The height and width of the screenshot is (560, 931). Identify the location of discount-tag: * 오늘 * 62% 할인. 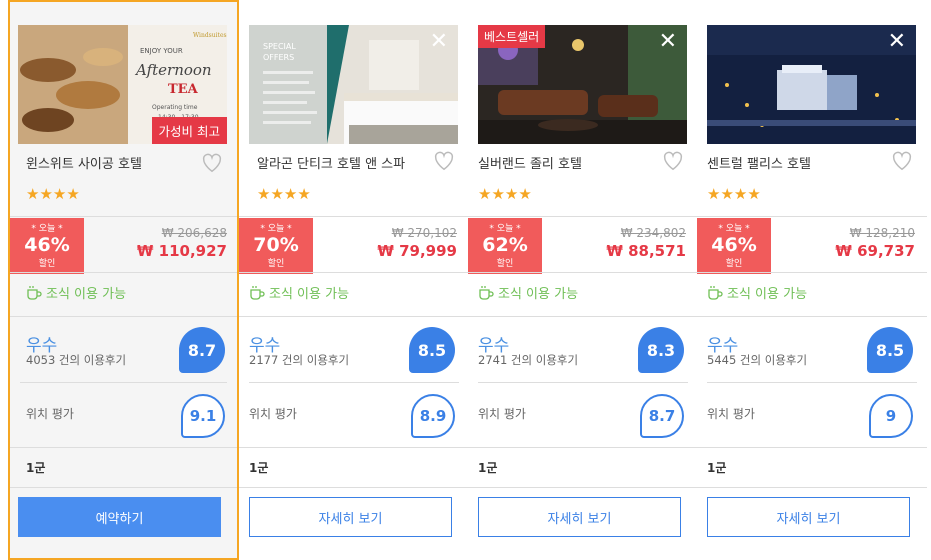
(505, 246).